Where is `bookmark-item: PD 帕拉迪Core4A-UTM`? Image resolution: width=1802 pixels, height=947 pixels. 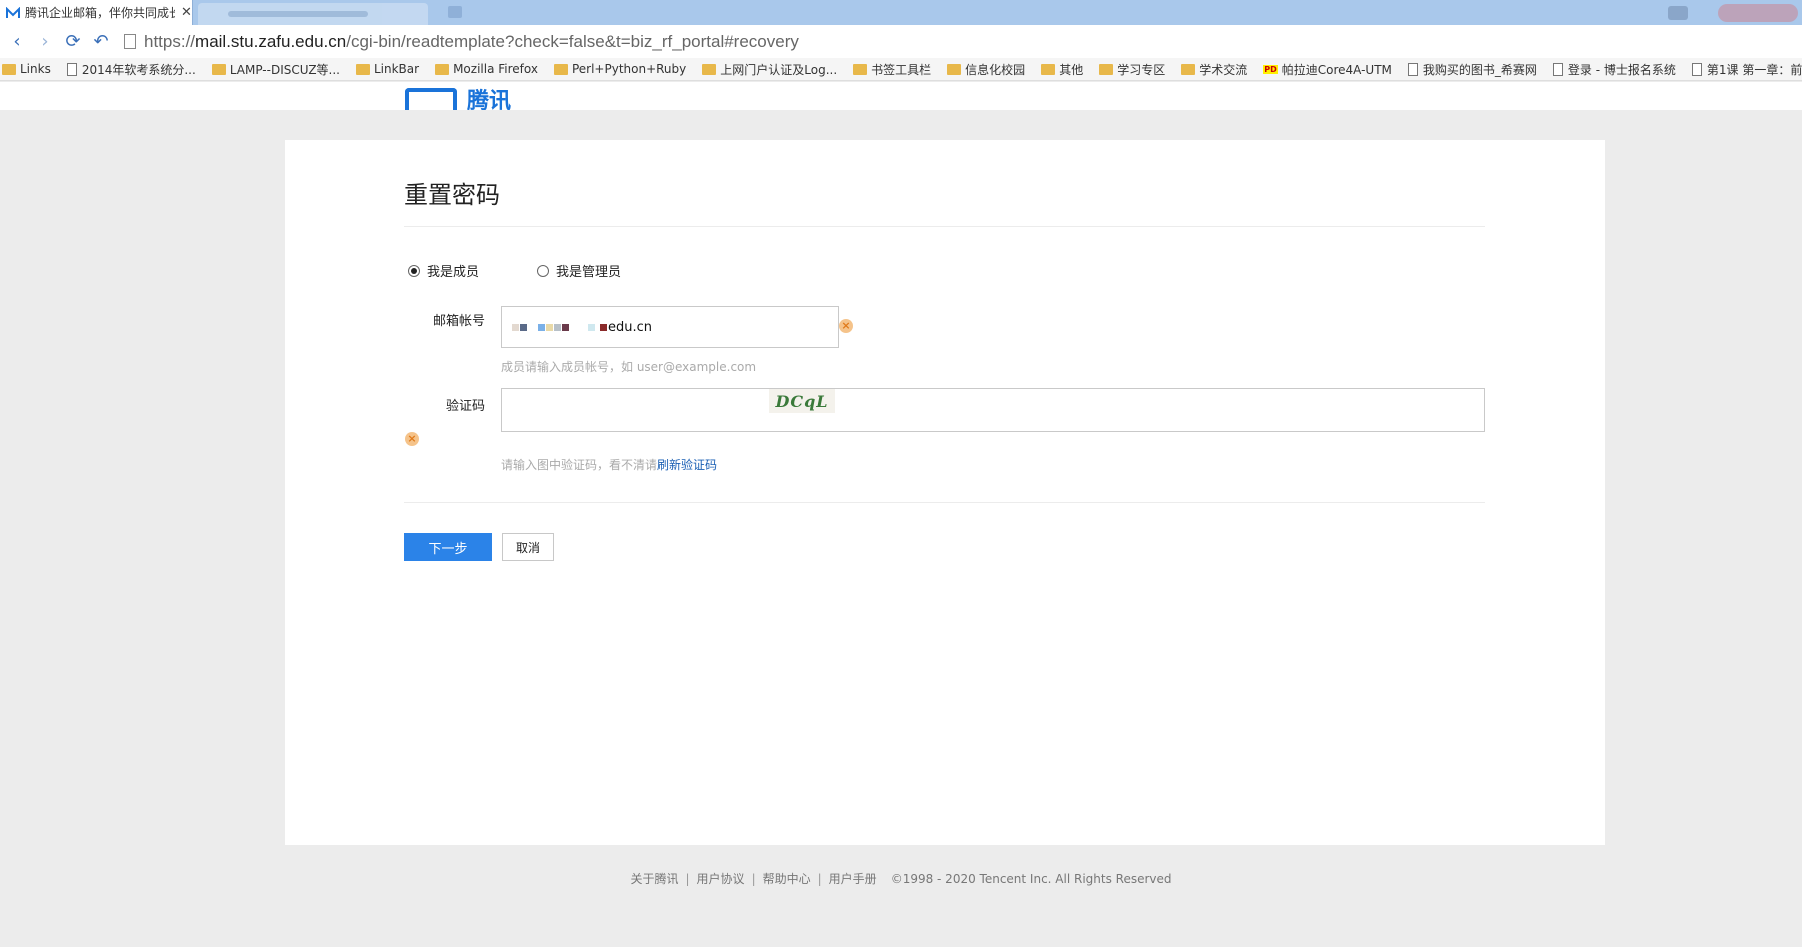
bookmark-item: PD 帕拉迪Core4A-UTM is located at coordinates (1327, 69).